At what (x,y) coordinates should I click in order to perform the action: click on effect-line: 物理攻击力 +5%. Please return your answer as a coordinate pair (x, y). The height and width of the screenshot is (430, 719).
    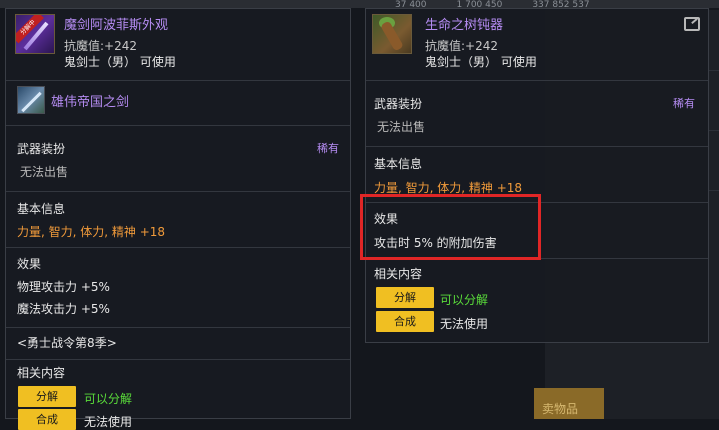
    Looking at the image, I should click on (63, 287).